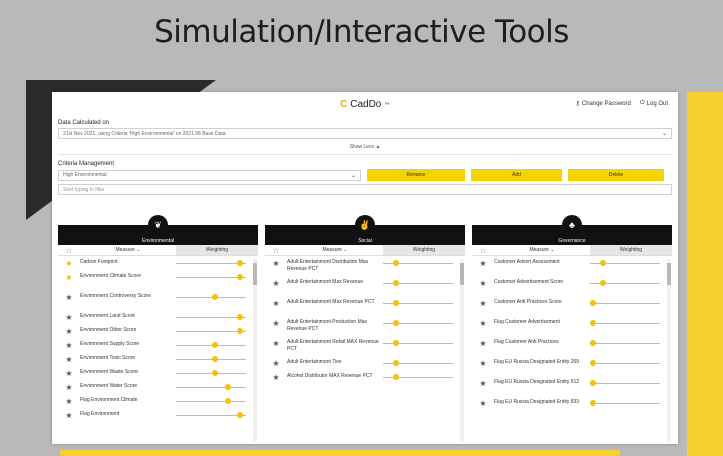 The width and height of the screenshot is (723, 456). What do you see at coordinates (654, 103) in the screenshot?
I see `log-out-link: ⏻ Log Out` at bounding box center [654, 103].